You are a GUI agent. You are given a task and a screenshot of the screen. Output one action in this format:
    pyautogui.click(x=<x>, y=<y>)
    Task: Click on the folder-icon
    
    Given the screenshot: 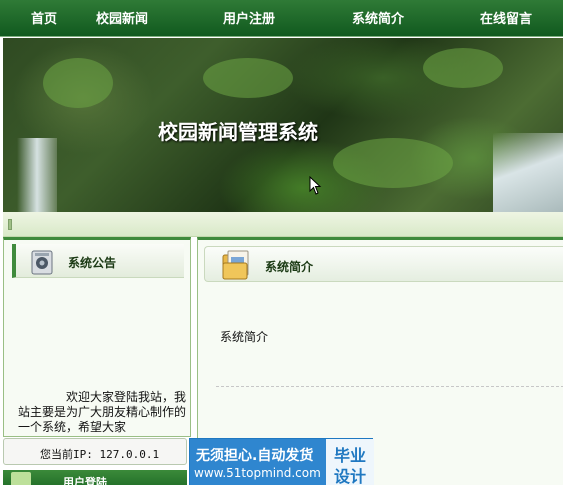 What is the action you would take?
    pyautogui.click(x=235, y=265)
    